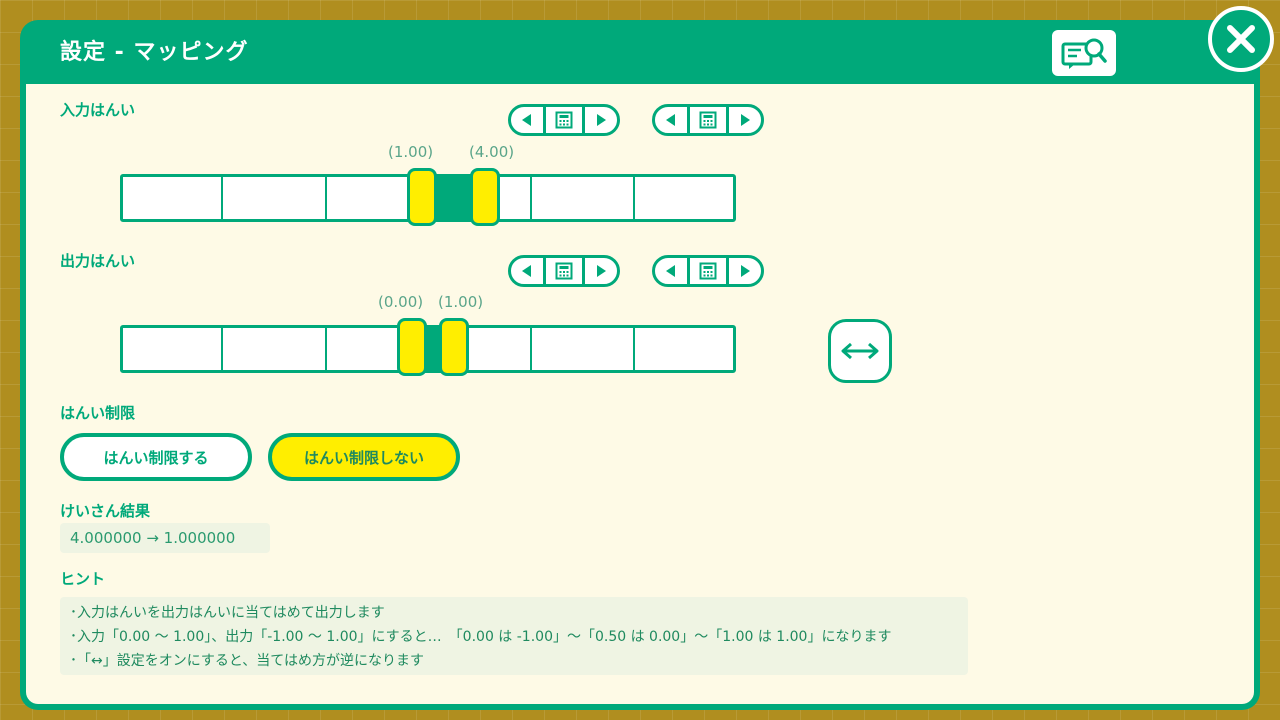  What do you see at coordinates (461, 302) in the screenshot?
I see `output-max-value: (1.00)` at bounding box center [461, 302].